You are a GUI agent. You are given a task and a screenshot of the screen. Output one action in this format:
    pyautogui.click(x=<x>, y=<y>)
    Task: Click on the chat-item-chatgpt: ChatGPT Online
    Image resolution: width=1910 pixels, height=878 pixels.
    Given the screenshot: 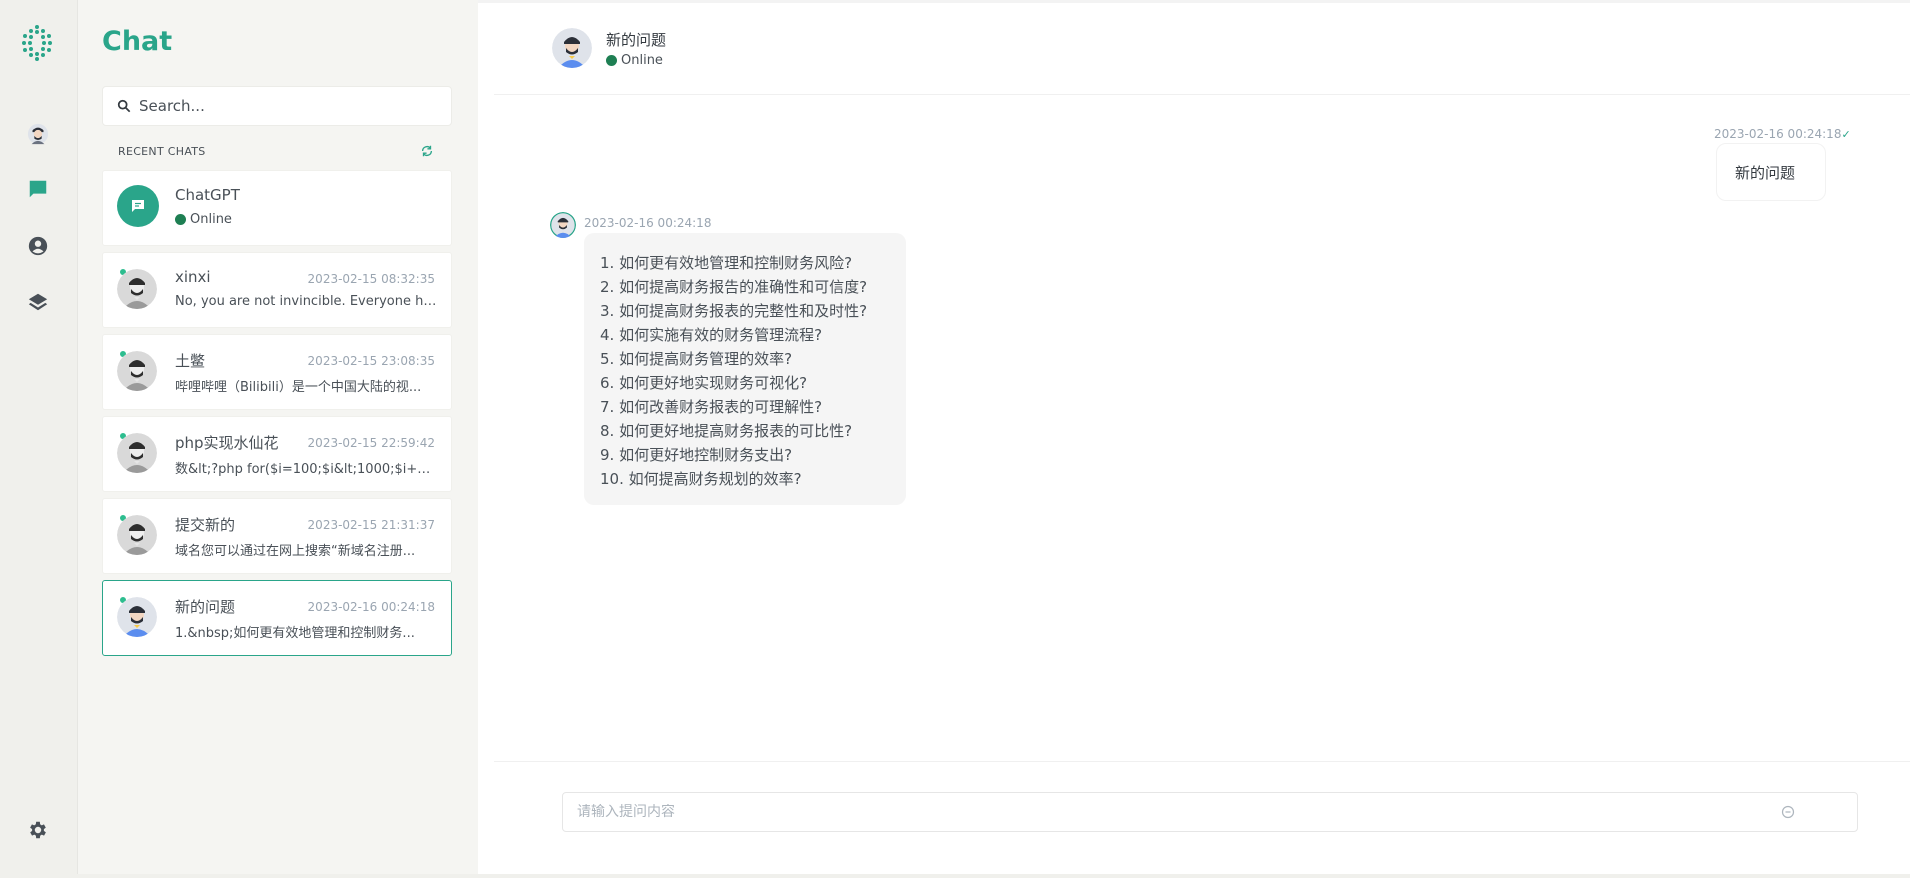 What is the action you would take?
    pyautogui.click(x=277, y=208)
    